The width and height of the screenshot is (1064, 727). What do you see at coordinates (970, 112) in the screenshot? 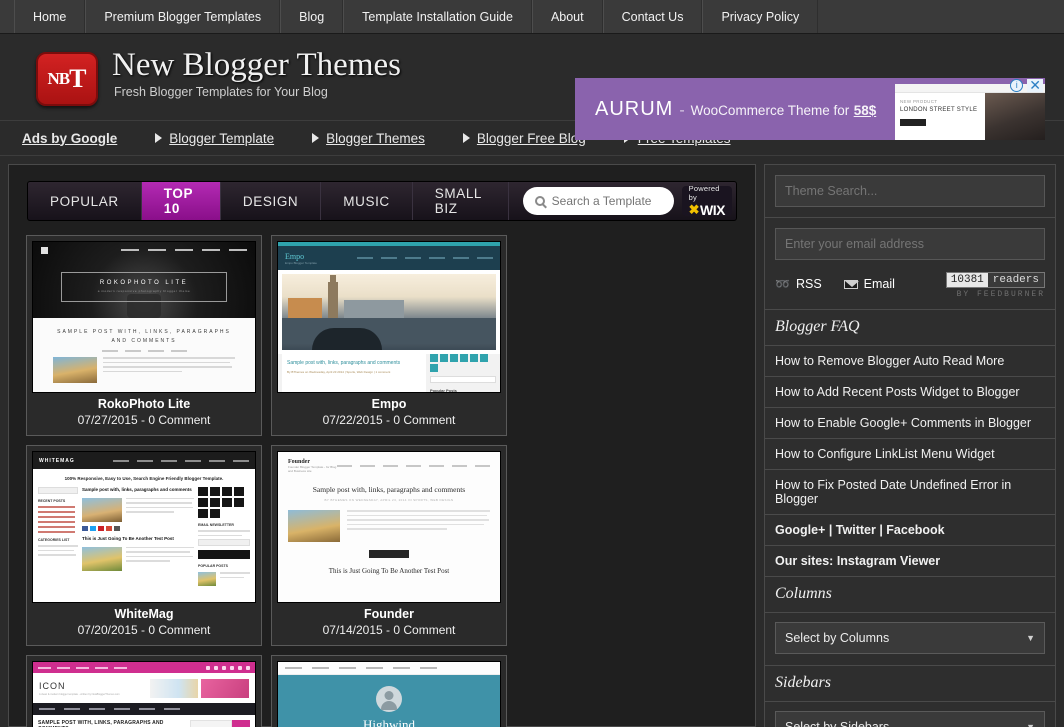
I see `ad-mock-screenshot: NEW PRODUCT LONDON STREET STYLE` at bounding box center [970, 112].